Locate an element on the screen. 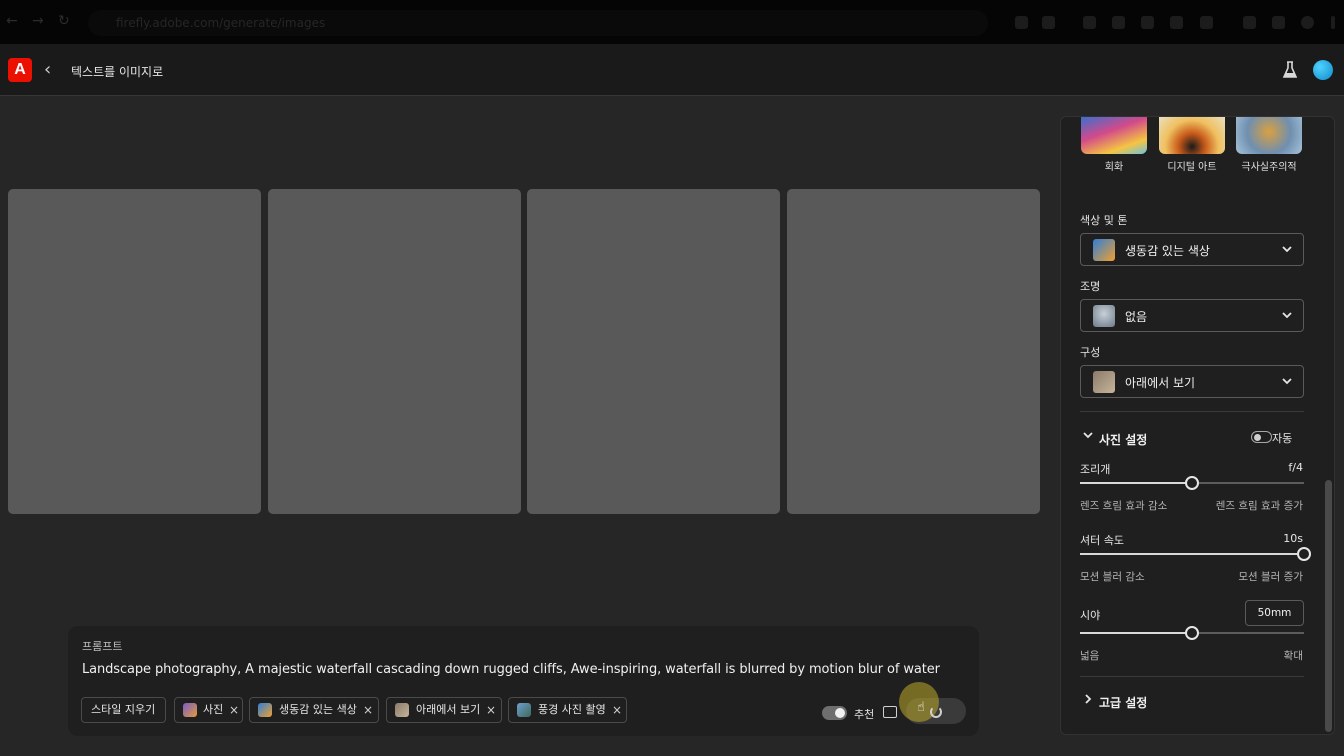 Image resolution: width=1344 pixels, height=756 pixels. low-angle-thumbnail is located at coordinates (402, 710).